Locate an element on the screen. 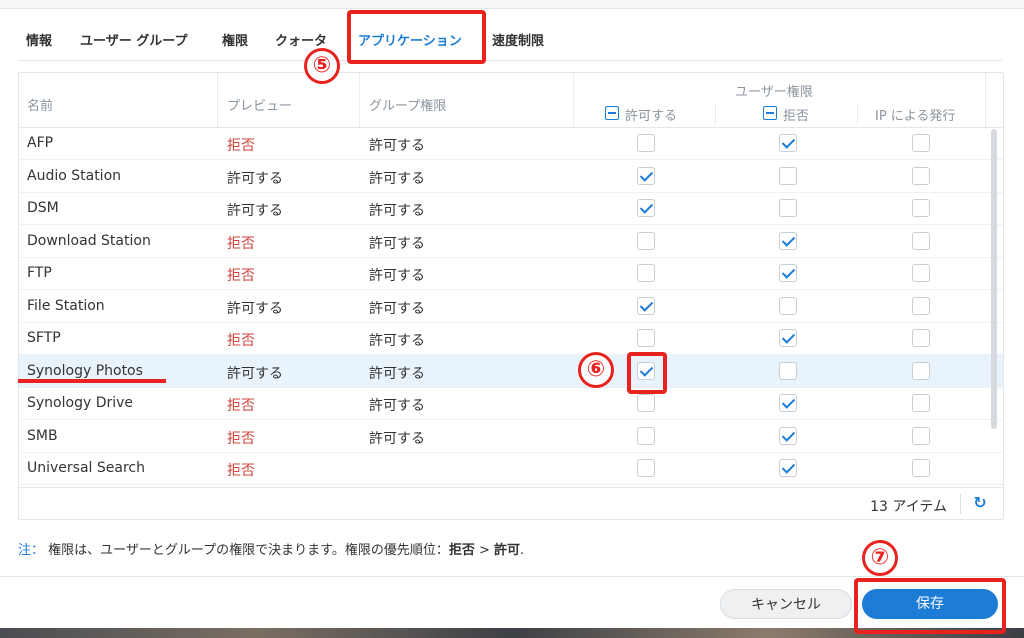 This screenshot has width=1024, height=638. note-allow: 許可 is located at coordinates (507, 550).